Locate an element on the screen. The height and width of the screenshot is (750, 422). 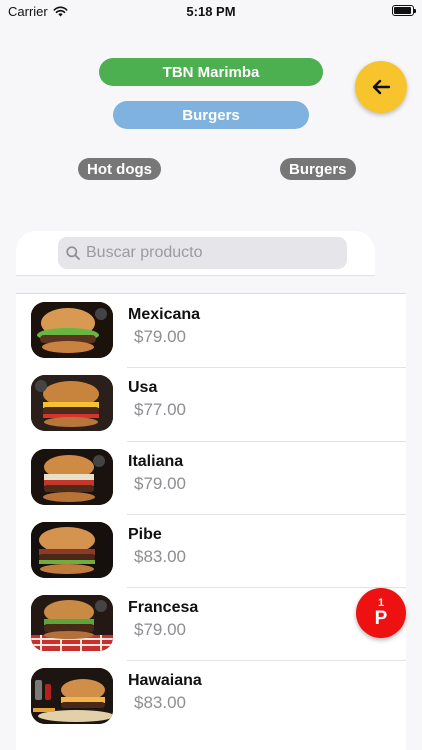
chip-burgers: Burgers is located at coordinates (318, 169).